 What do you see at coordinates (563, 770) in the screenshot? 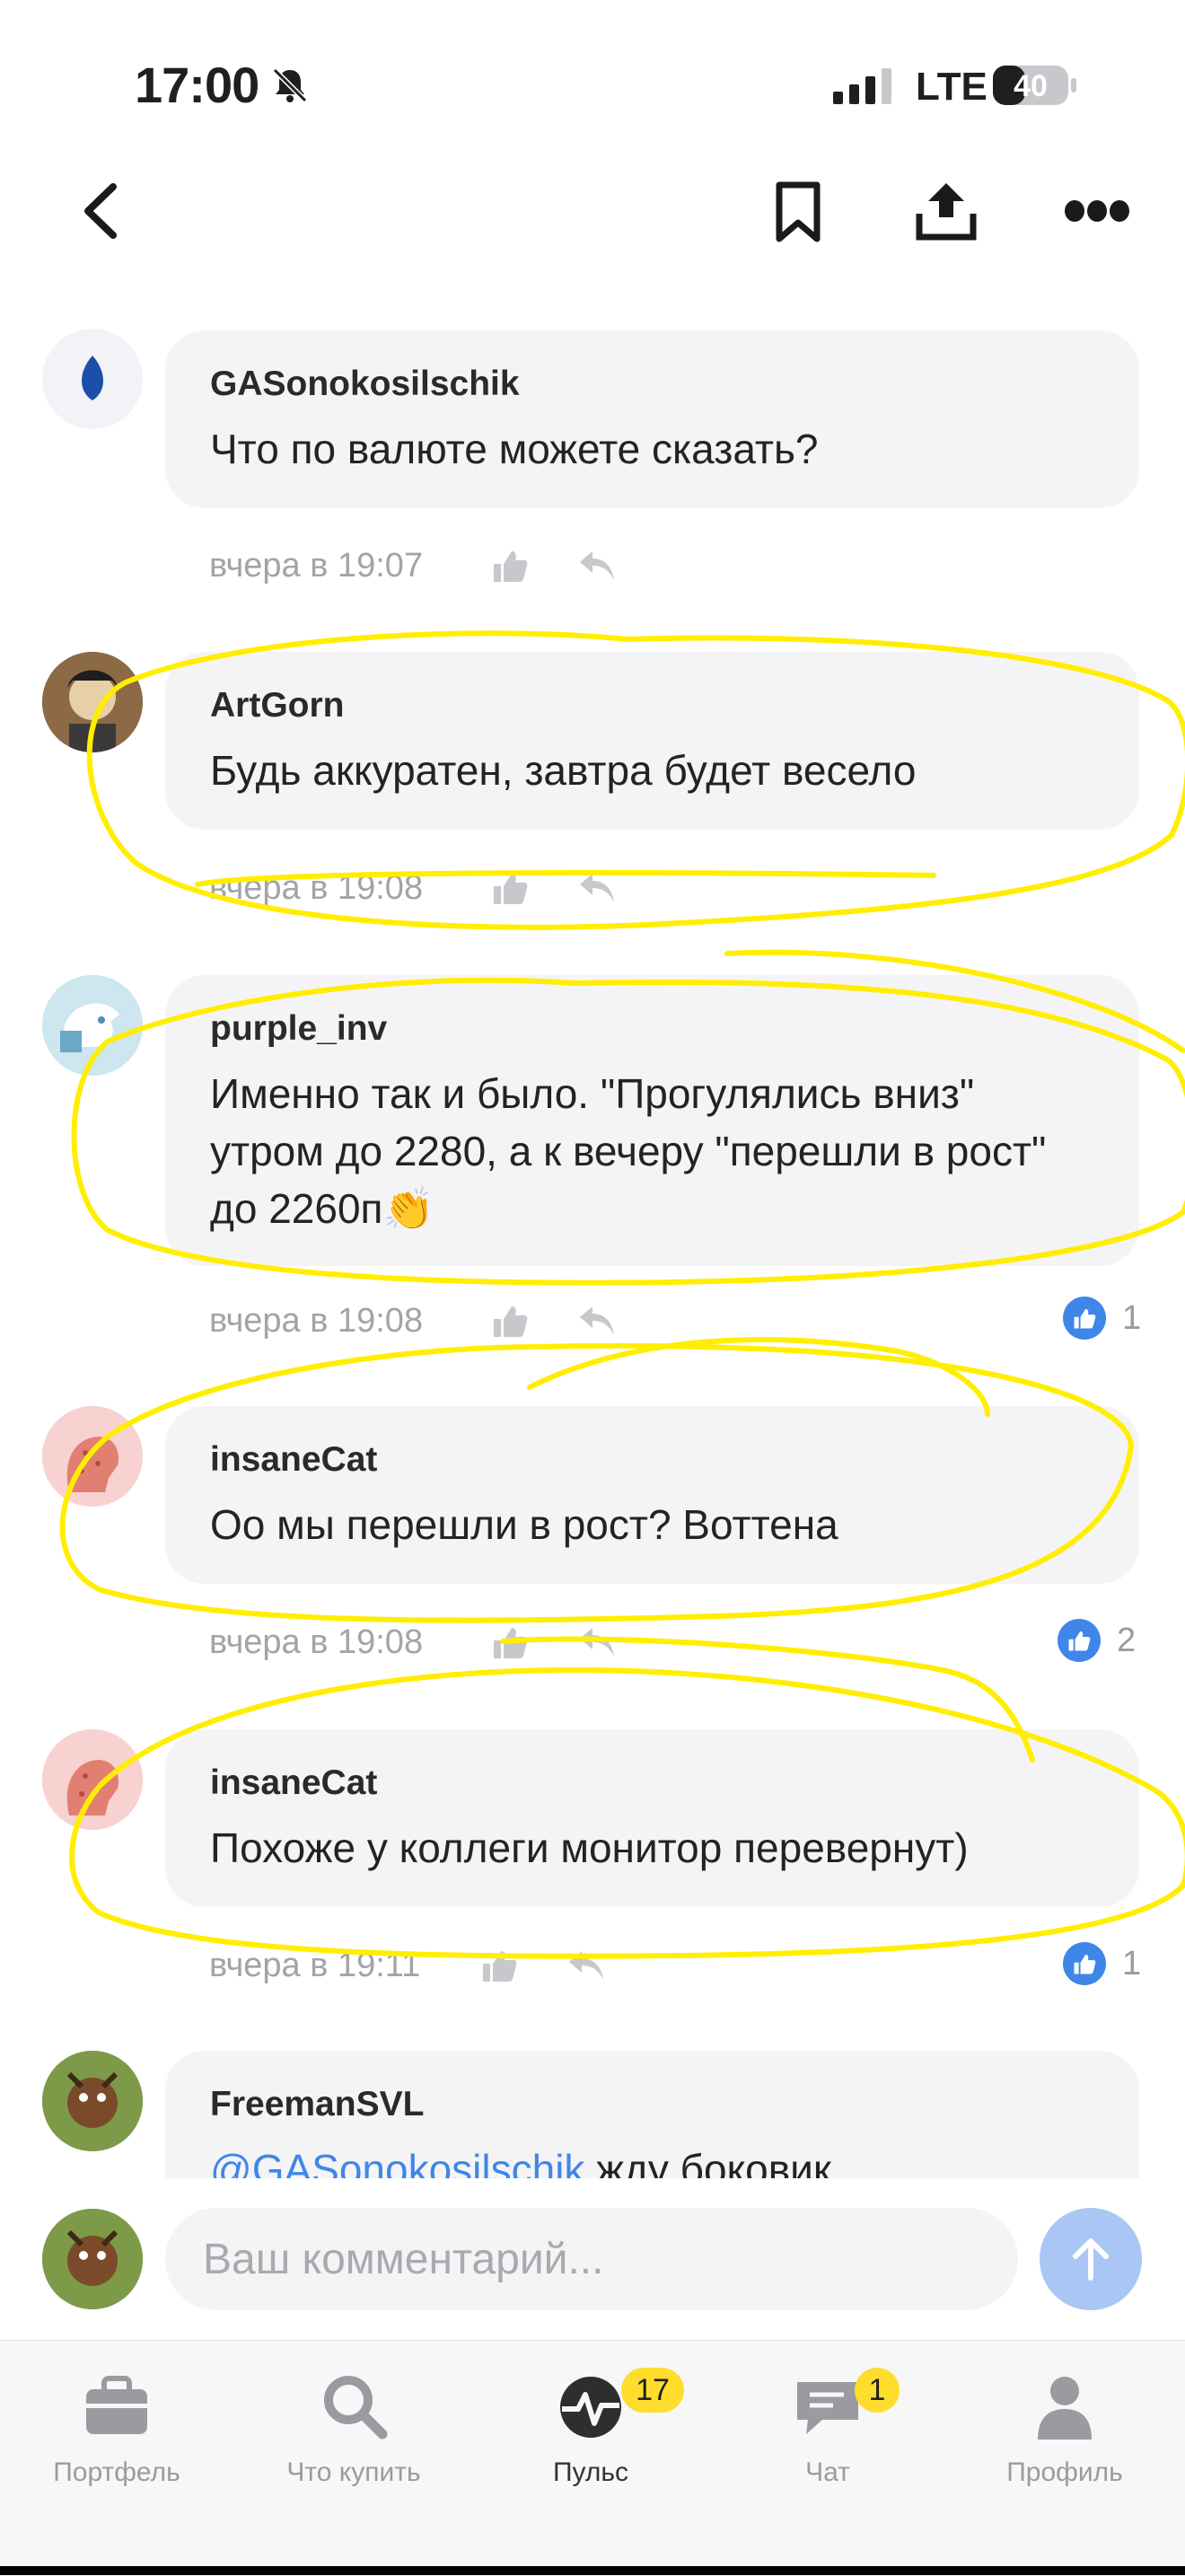
I see `comment-text: Будь аккуратен, завтра будет весело` at bounding box center [563, 770].